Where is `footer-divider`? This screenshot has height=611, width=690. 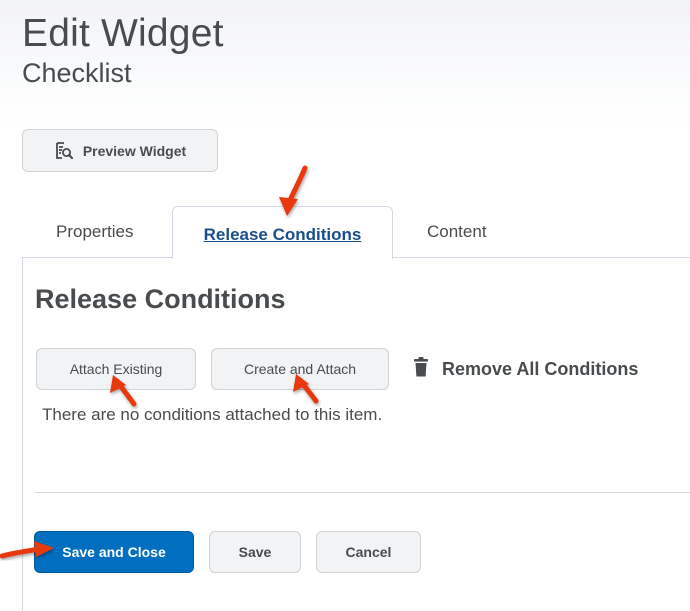
footer-divider is located at coordinates (362, 492).